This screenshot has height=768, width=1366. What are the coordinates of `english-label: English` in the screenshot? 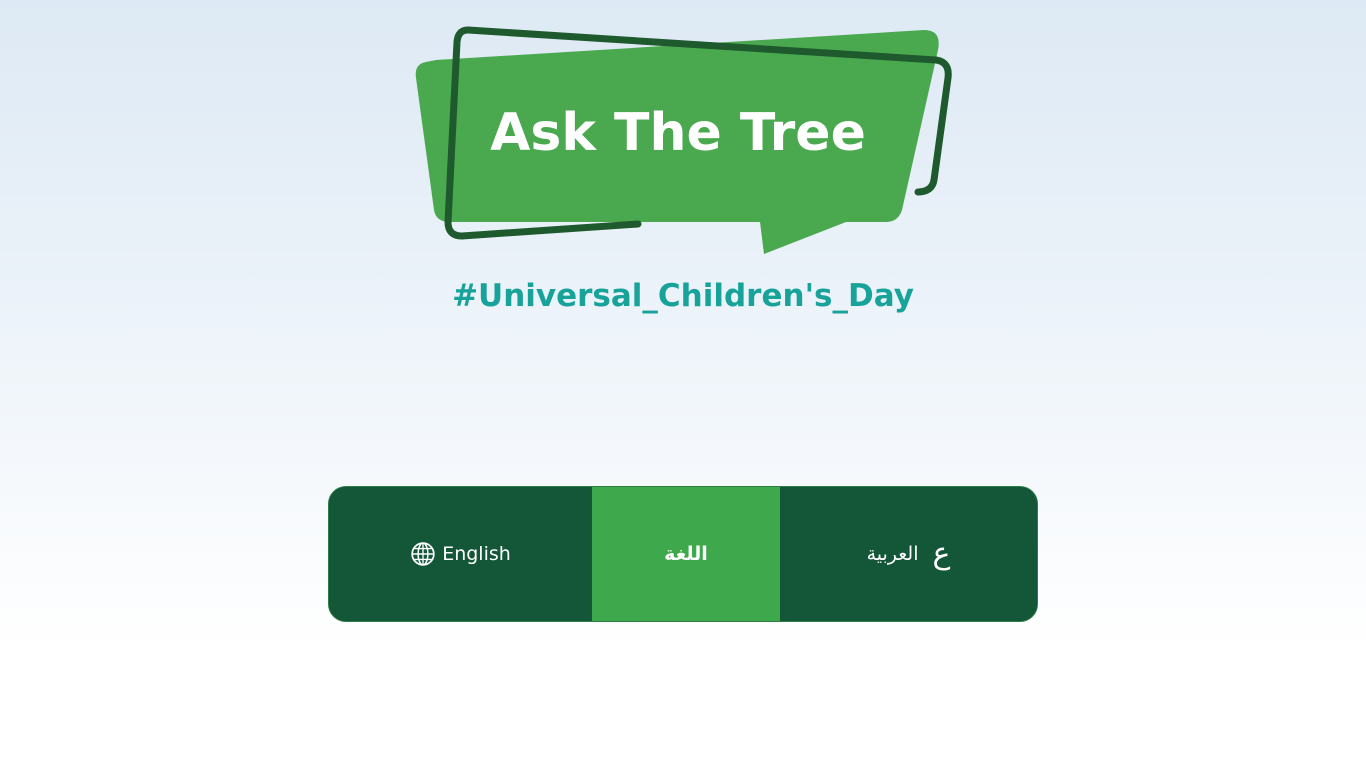 It's located at (476, 554).